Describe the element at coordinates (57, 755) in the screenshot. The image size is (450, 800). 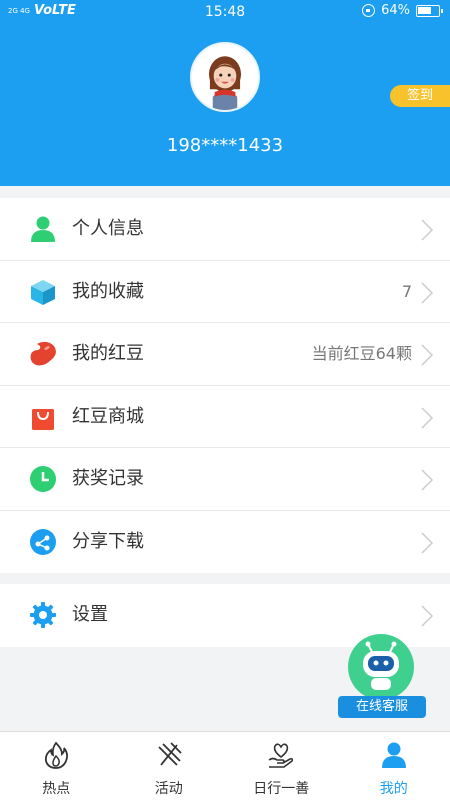
I see `flame-icon` at that location.